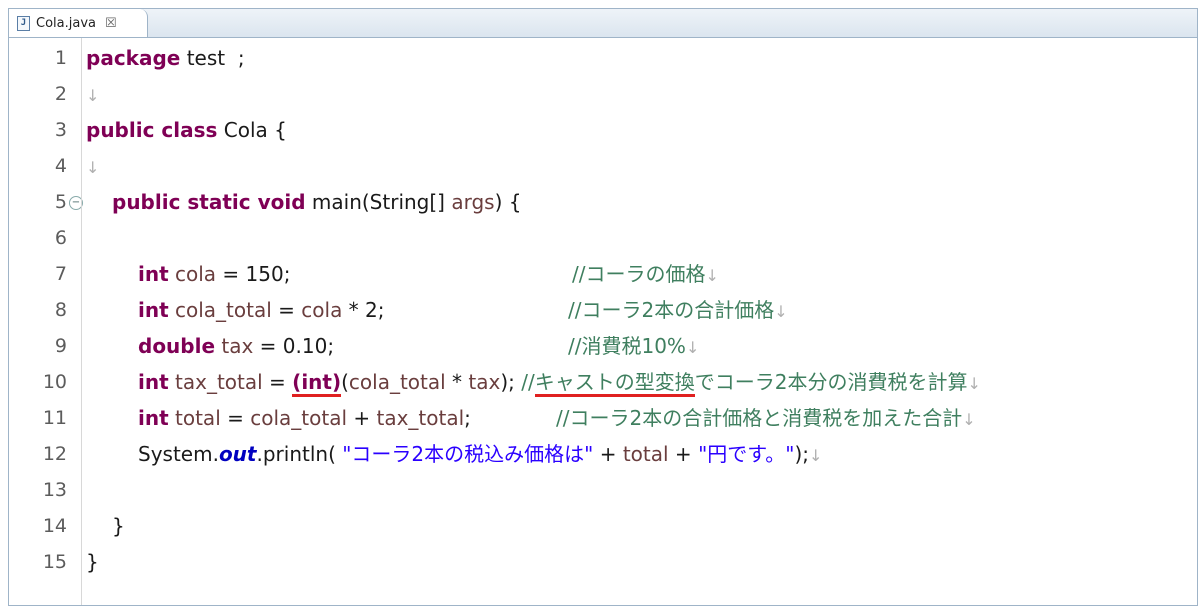  Describe the element at coordinates (60, 310) in the screenshot. I see `line-number: 8` at that location.